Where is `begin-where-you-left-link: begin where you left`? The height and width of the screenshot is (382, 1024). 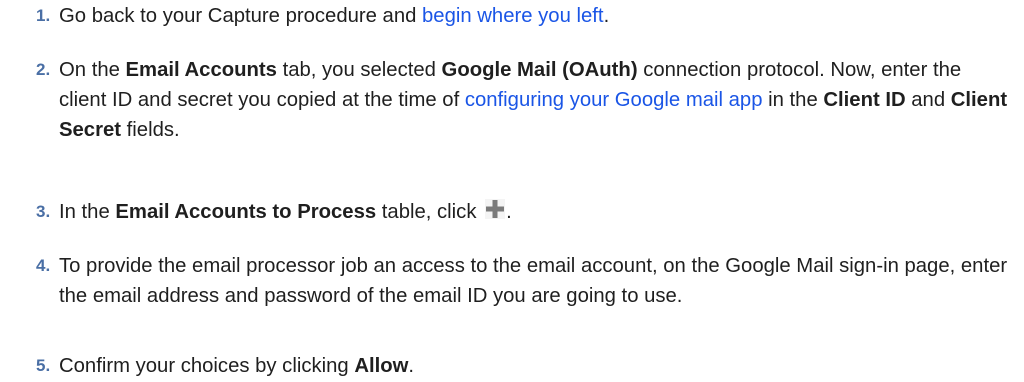
begin-where-you-left-link: begin where you left is located at coordinates (513, 16).